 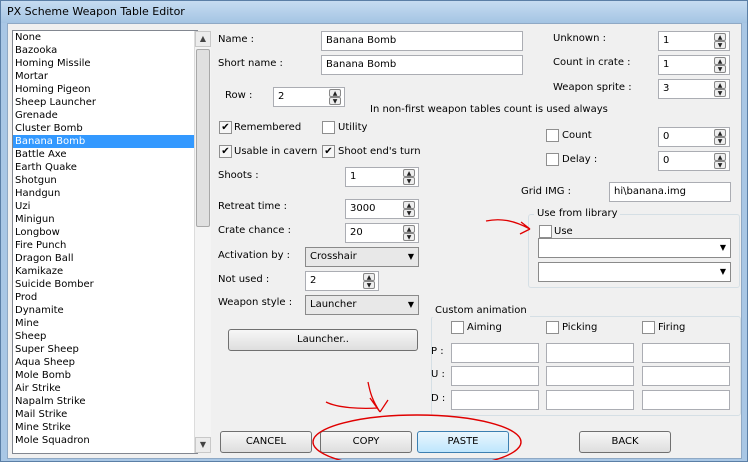 I want to click on title-bar: PX Scheme Weapon Table Editor, so click(x=374, y=12).